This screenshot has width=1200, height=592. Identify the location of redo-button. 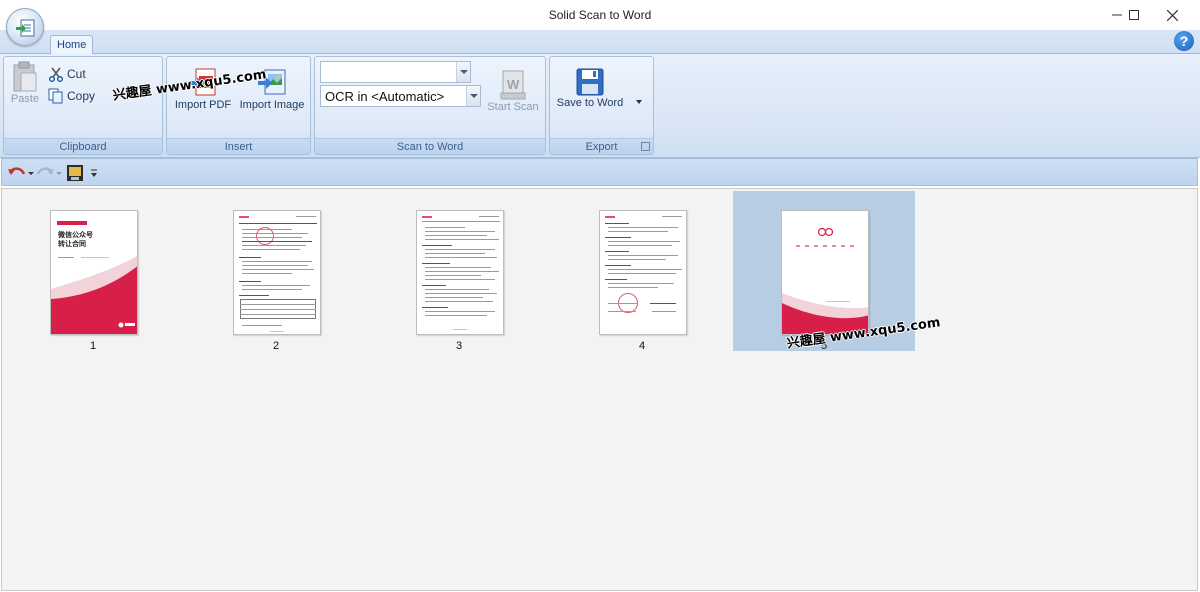
(49, 173).